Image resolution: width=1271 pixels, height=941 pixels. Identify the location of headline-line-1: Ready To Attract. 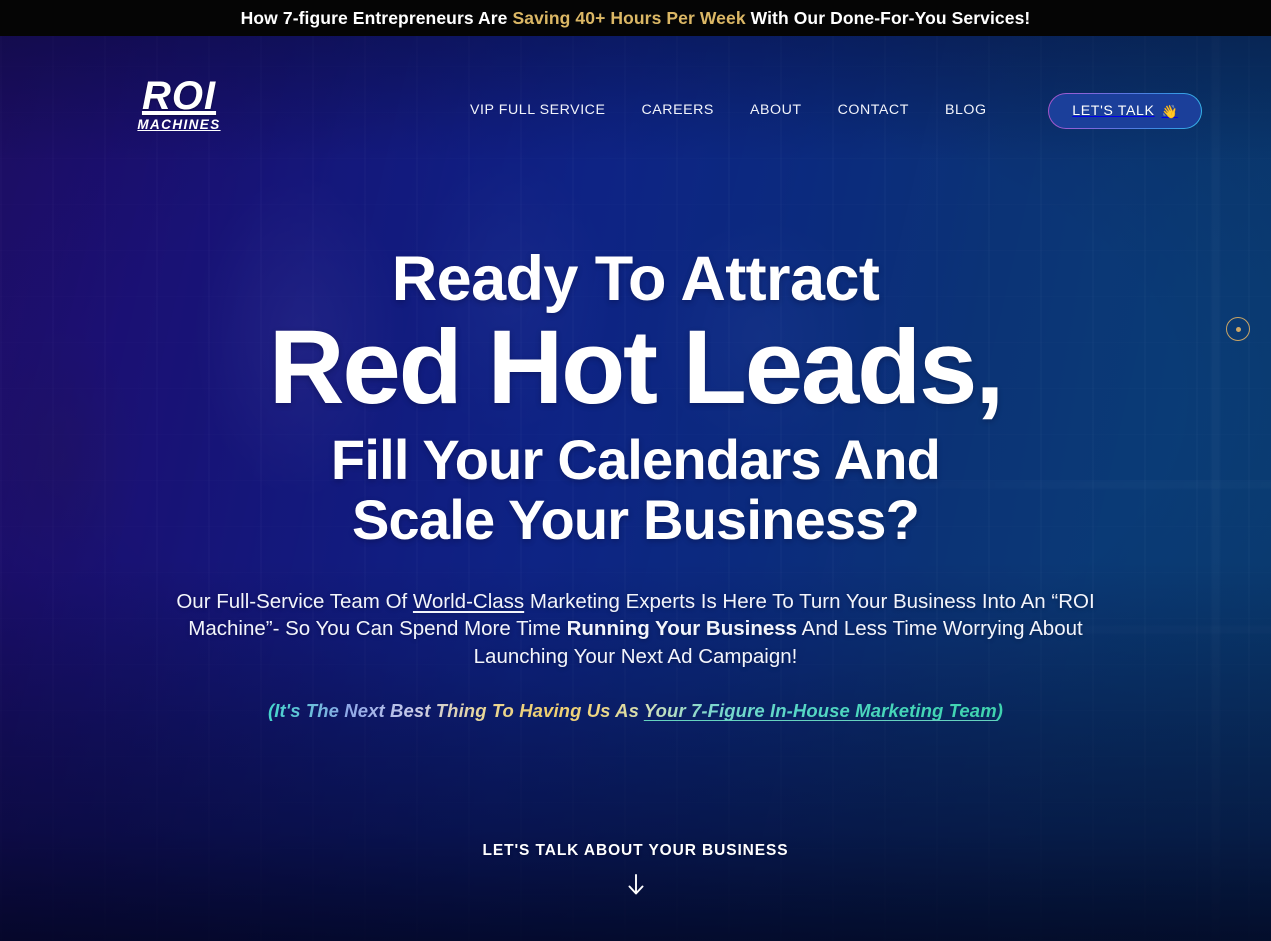
(635, 279).